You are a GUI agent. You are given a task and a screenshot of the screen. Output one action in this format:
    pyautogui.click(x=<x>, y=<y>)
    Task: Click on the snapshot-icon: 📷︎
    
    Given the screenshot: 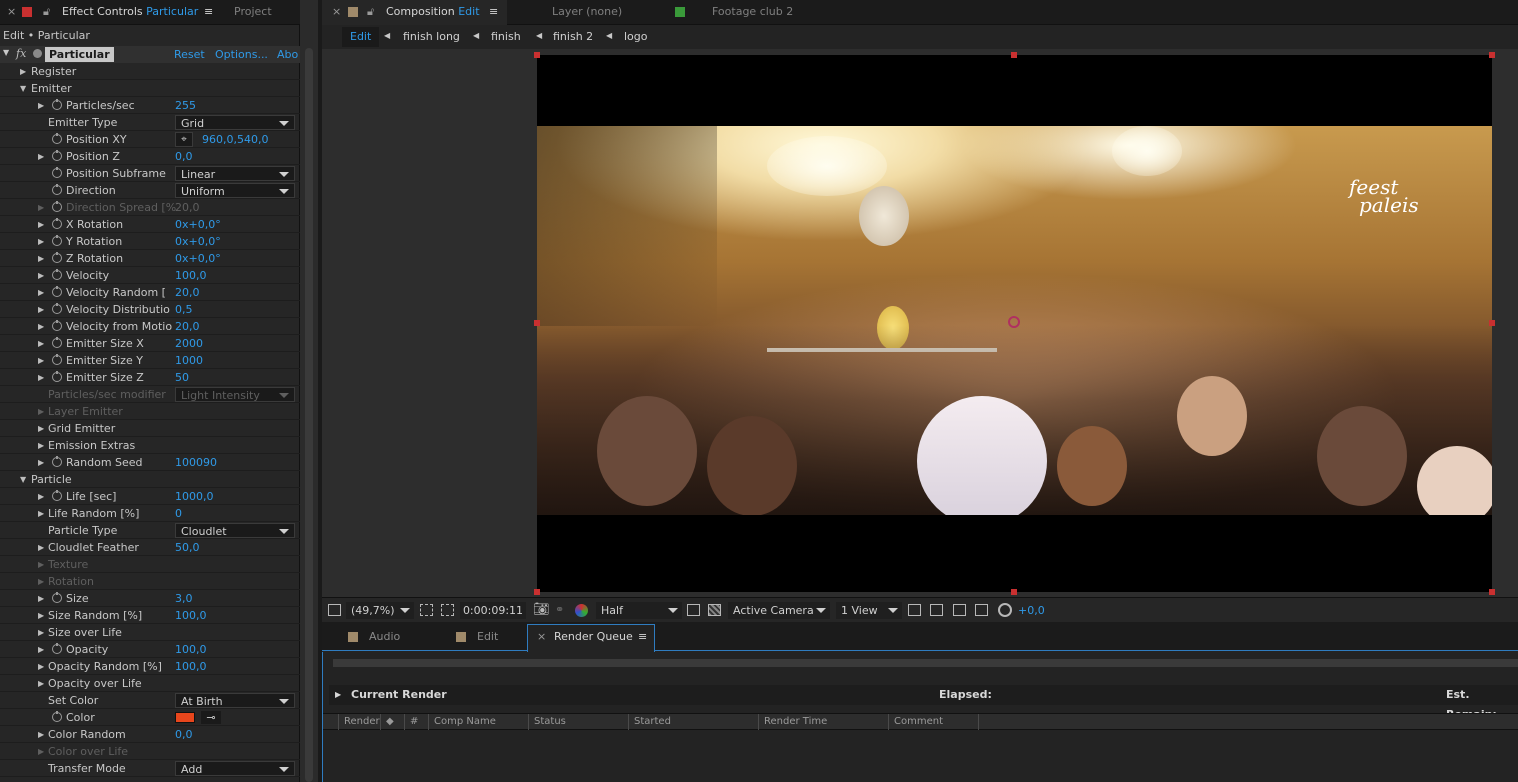 What is the action you would take?
    pyautogui.click(x=541, y=609)
    